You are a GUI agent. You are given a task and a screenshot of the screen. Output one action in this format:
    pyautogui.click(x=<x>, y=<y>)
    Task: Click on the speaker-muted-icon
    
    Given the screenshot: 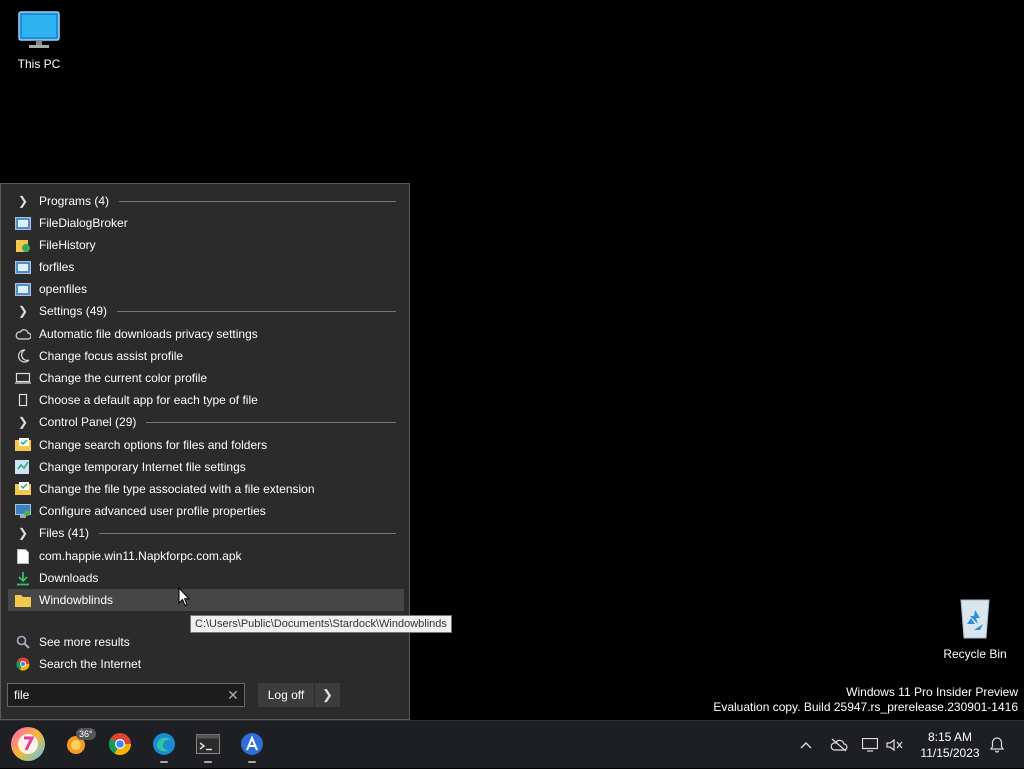 What is the action you would take?
    pyautogui.click(x=894, y=745)
    